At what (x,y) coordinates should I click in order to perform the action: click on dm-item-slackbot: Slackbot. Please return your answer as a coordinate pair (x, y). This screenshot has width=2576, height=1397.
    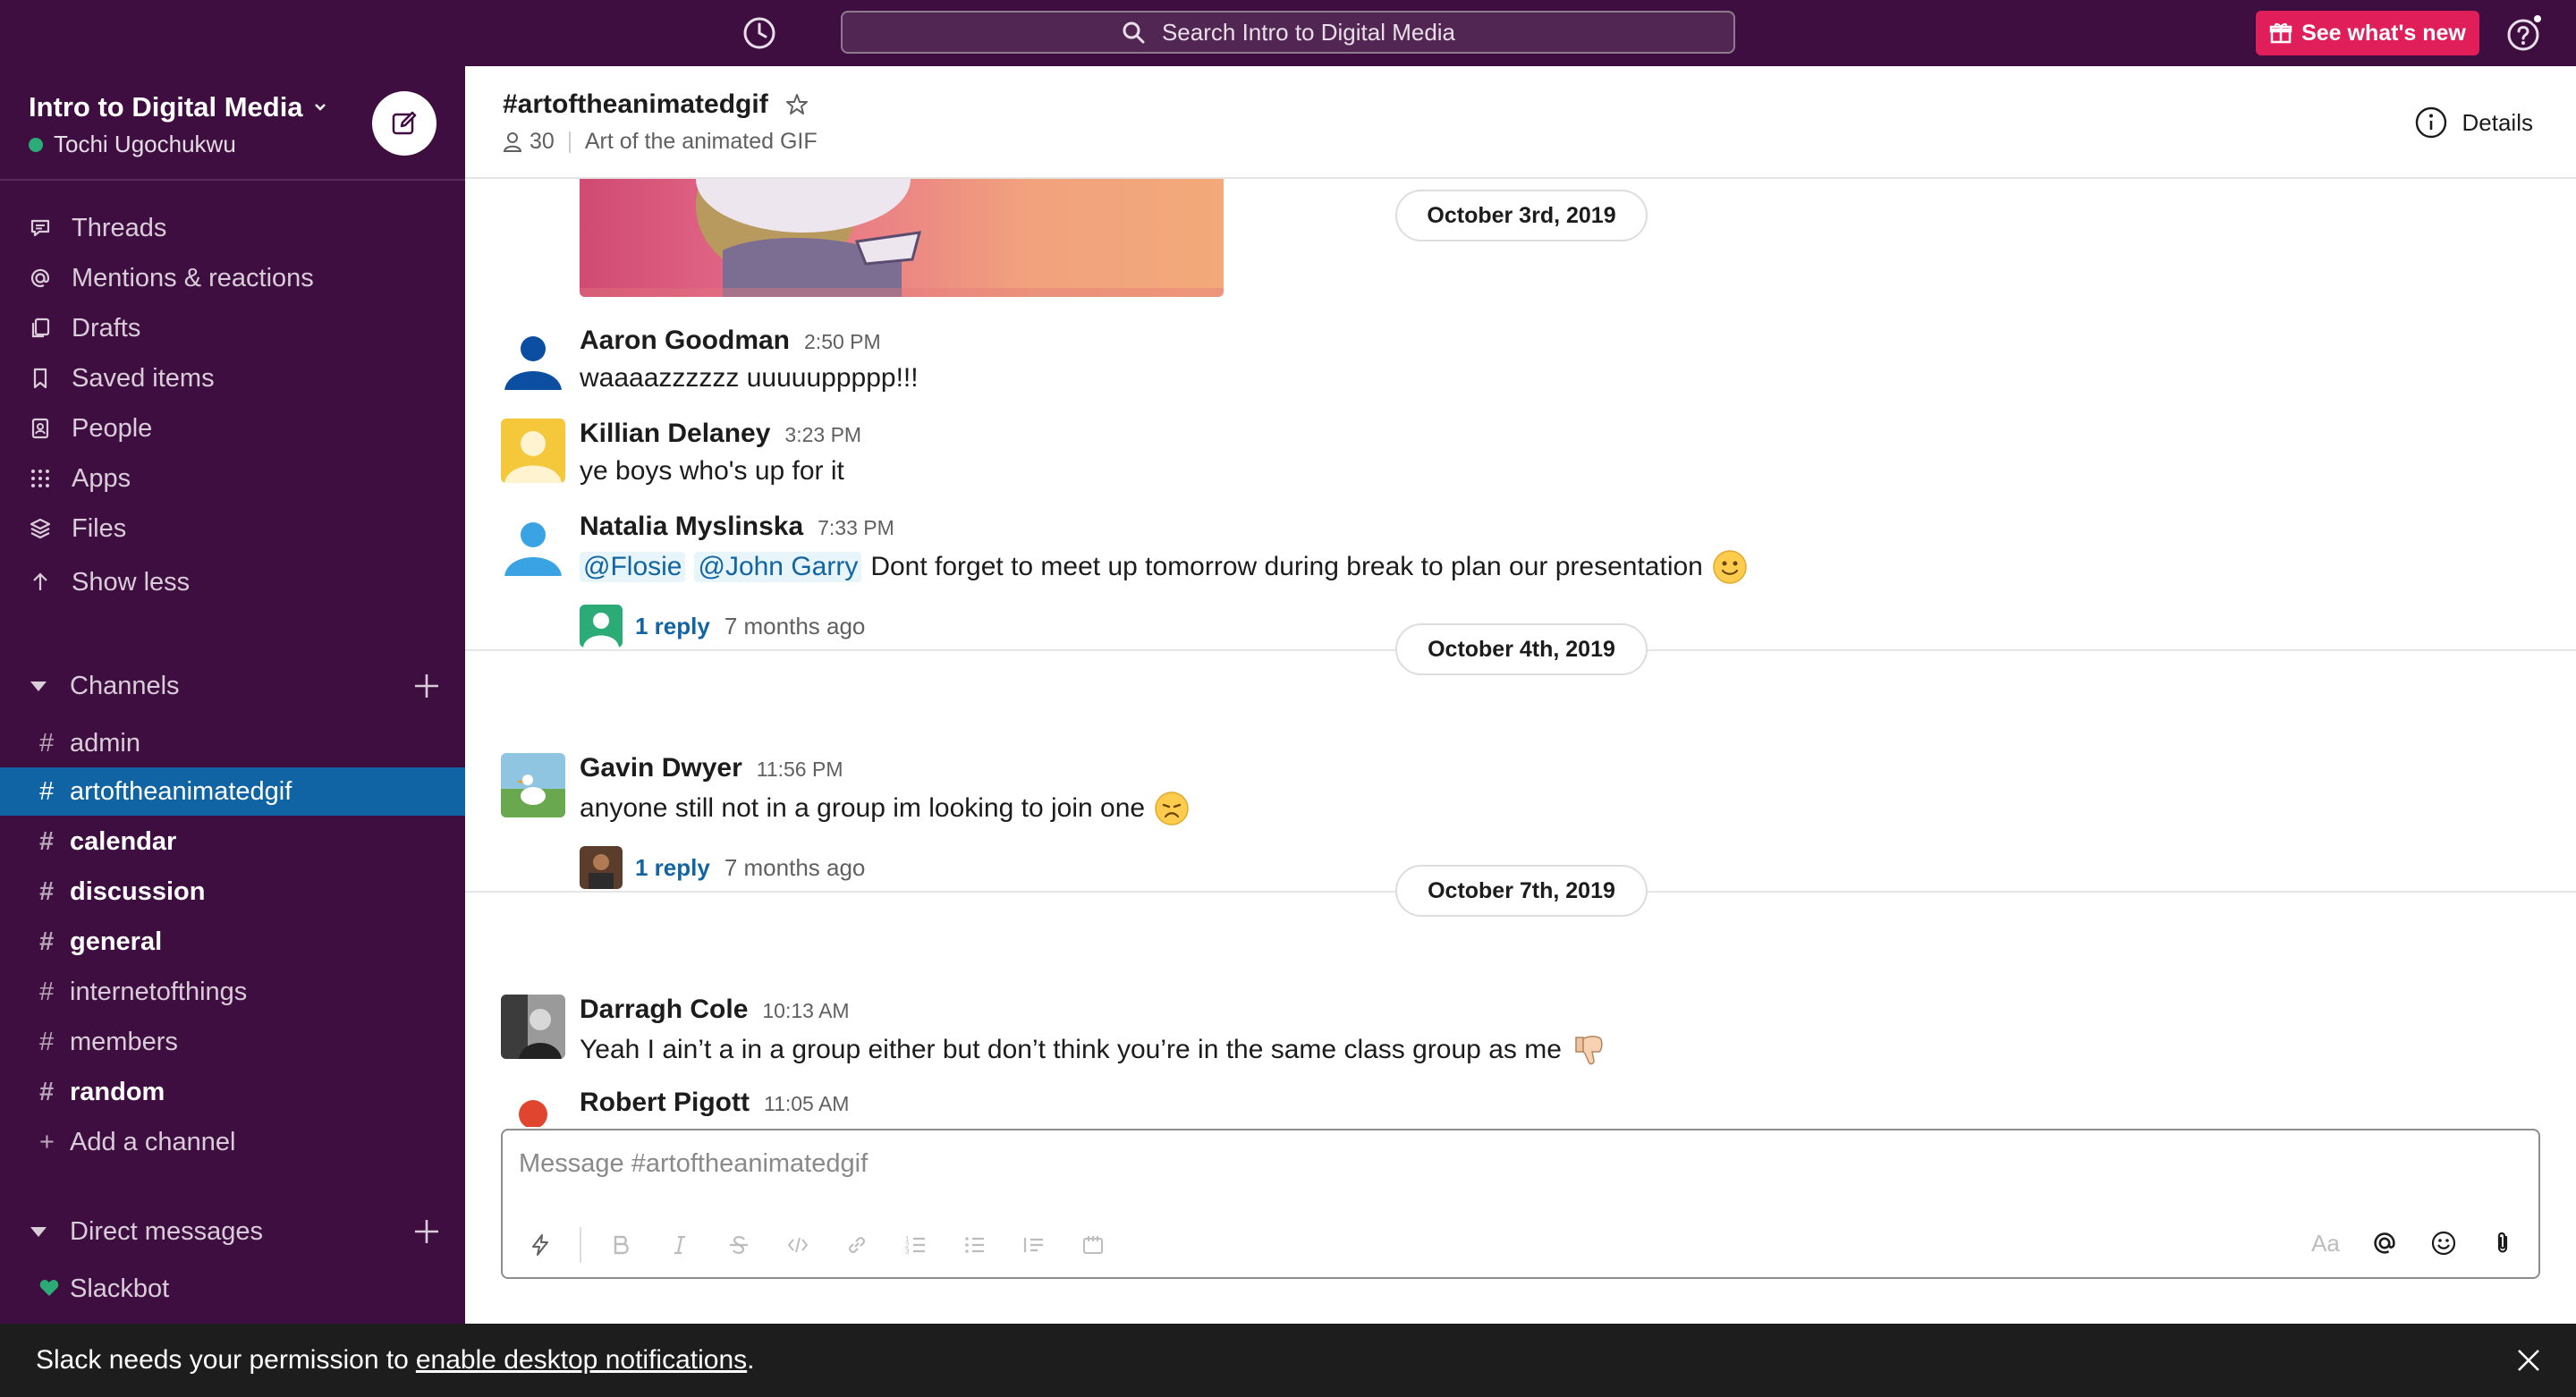
    Looking at the image, I should click on (232, 1289).